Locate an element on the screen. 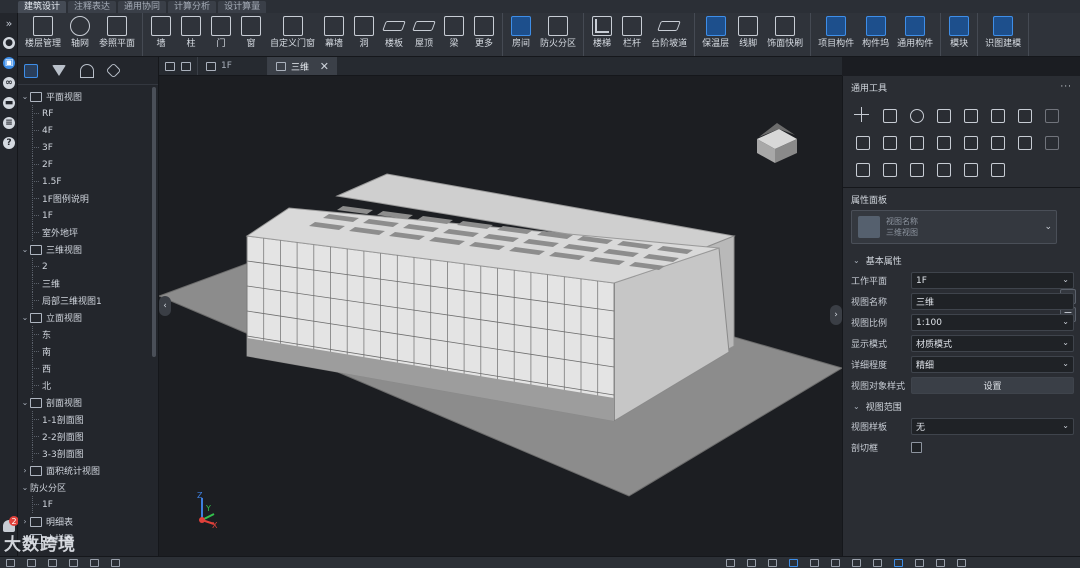 This screenshot has height=568, width=1080. tab-window-icon is located at coordinates (186, 66).